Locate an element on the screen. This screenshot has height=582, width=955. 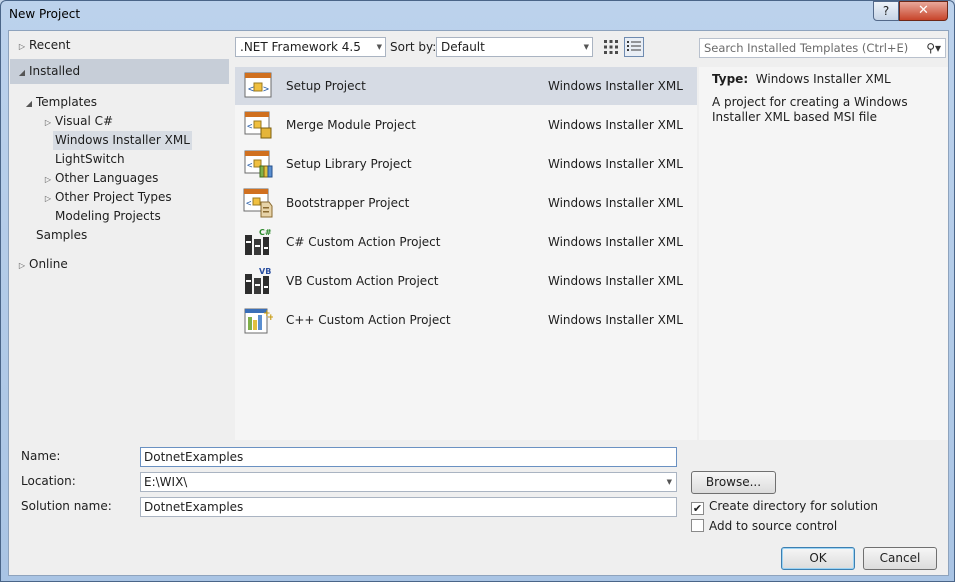
details-view-button is located at coordinates (634, 47).